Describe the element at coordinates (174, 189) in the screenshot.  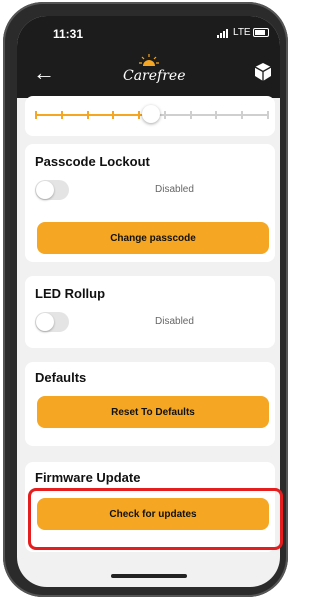
I see `passcode-status: Disabled` at that location.